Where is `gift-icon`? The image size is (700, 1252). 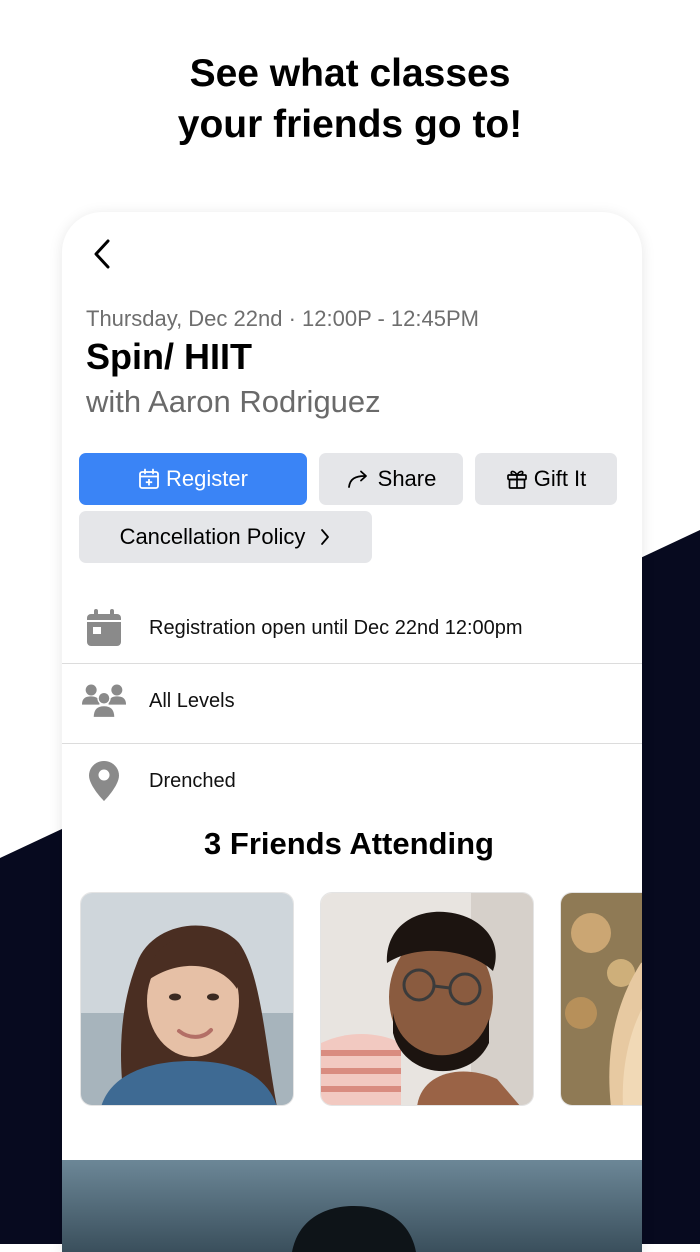
gift-icon is located at coordinates (516, 479).